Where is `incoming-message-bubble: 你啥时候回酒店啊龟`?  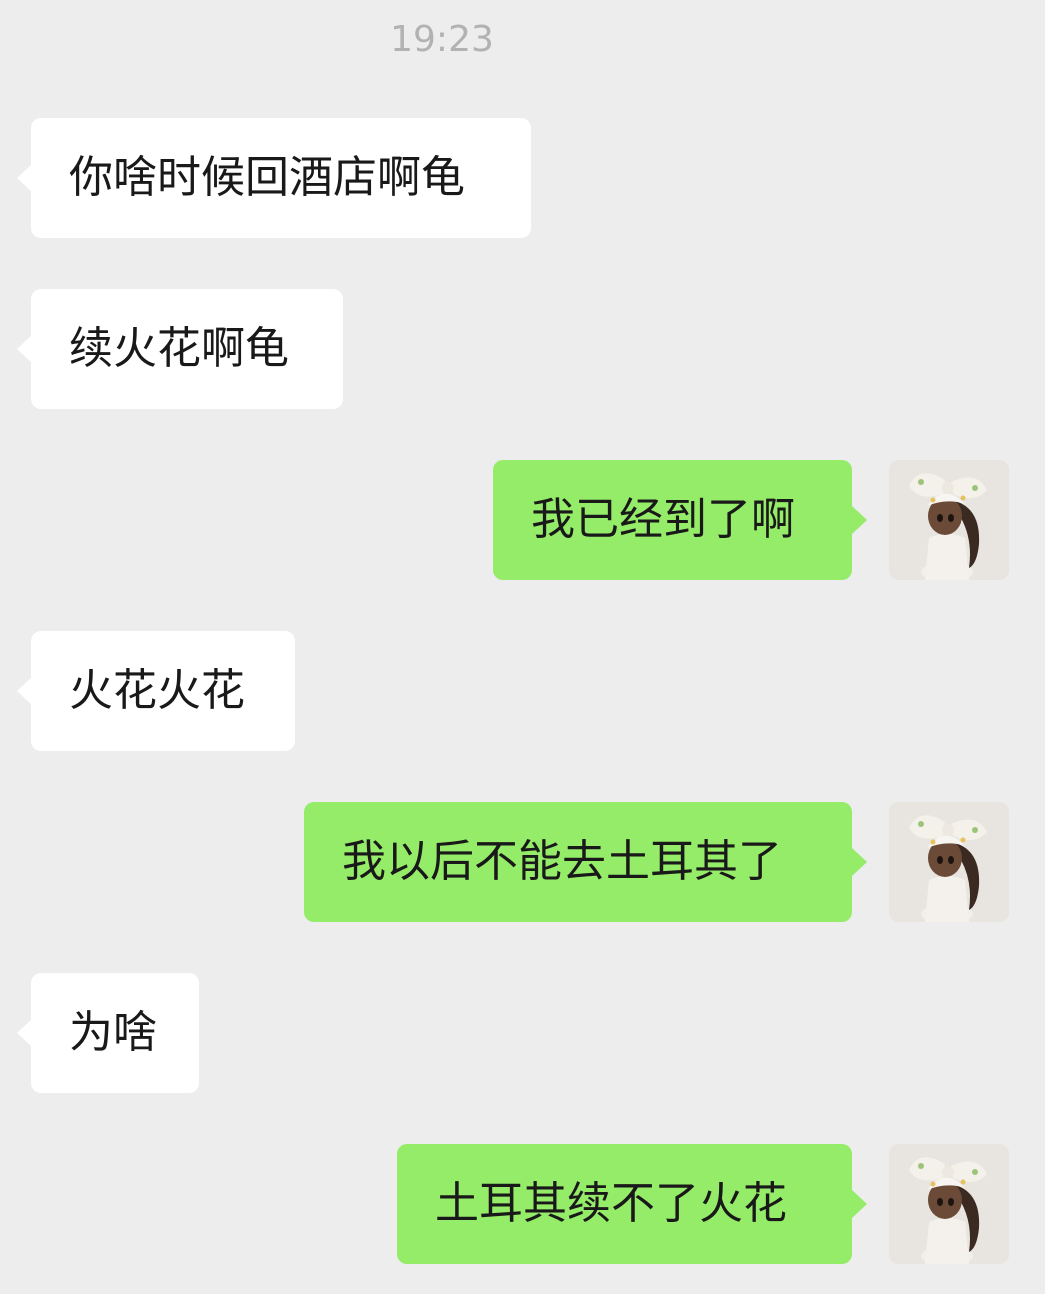
incoming-message-bubble: 你啥时候回酒店啊龟 is located at coordinates (274, 178).